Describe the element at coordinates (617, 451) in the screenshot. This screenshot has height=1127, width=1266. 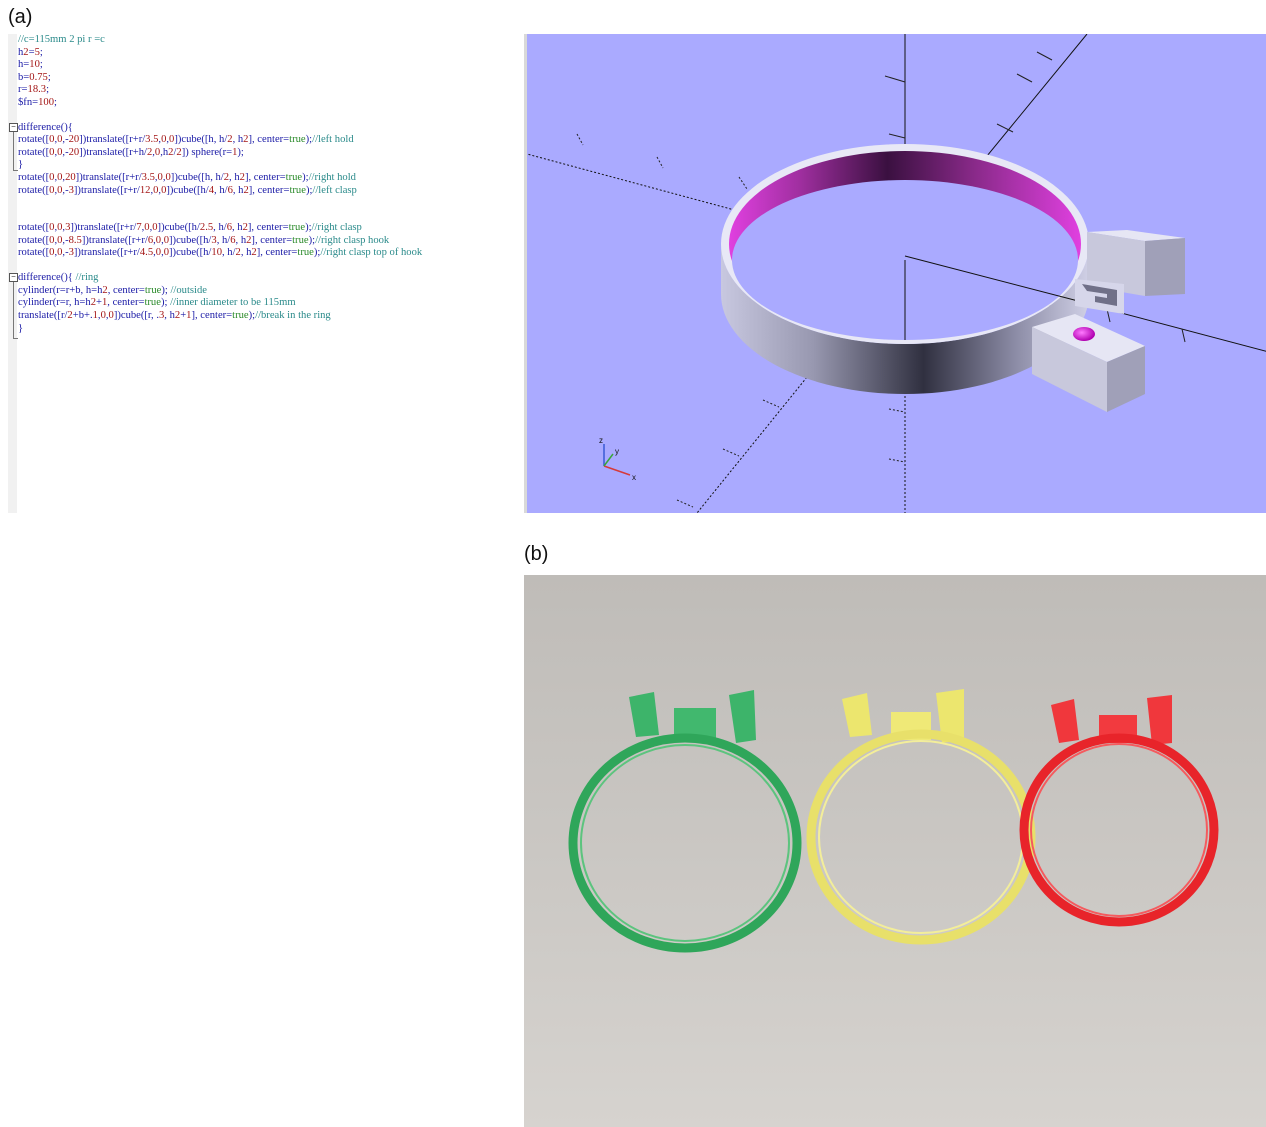
I see `gizmo-y-label: y` at that location.